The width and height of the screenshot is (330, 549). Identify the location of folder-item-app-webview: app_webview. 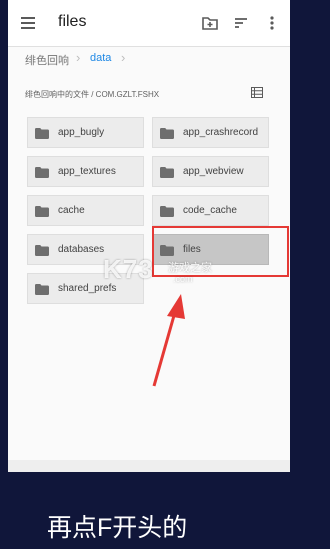
(210, 171).